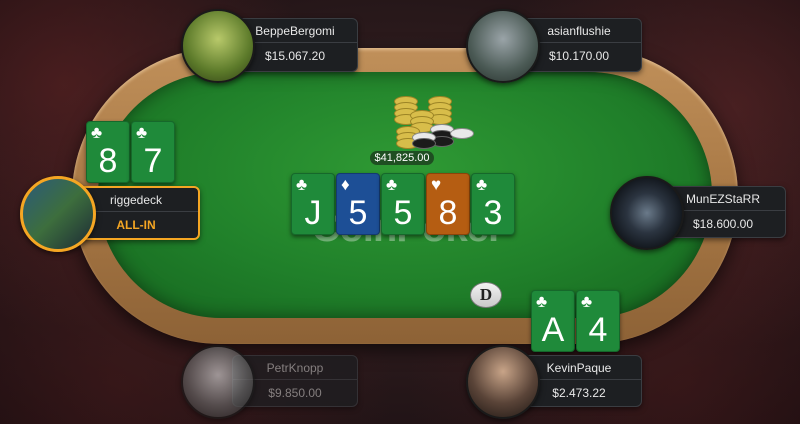 The image size is (800, 424). Describe the element at coordinates (486, 295) in the screenshot. I see `dealer-button: D` at that location.